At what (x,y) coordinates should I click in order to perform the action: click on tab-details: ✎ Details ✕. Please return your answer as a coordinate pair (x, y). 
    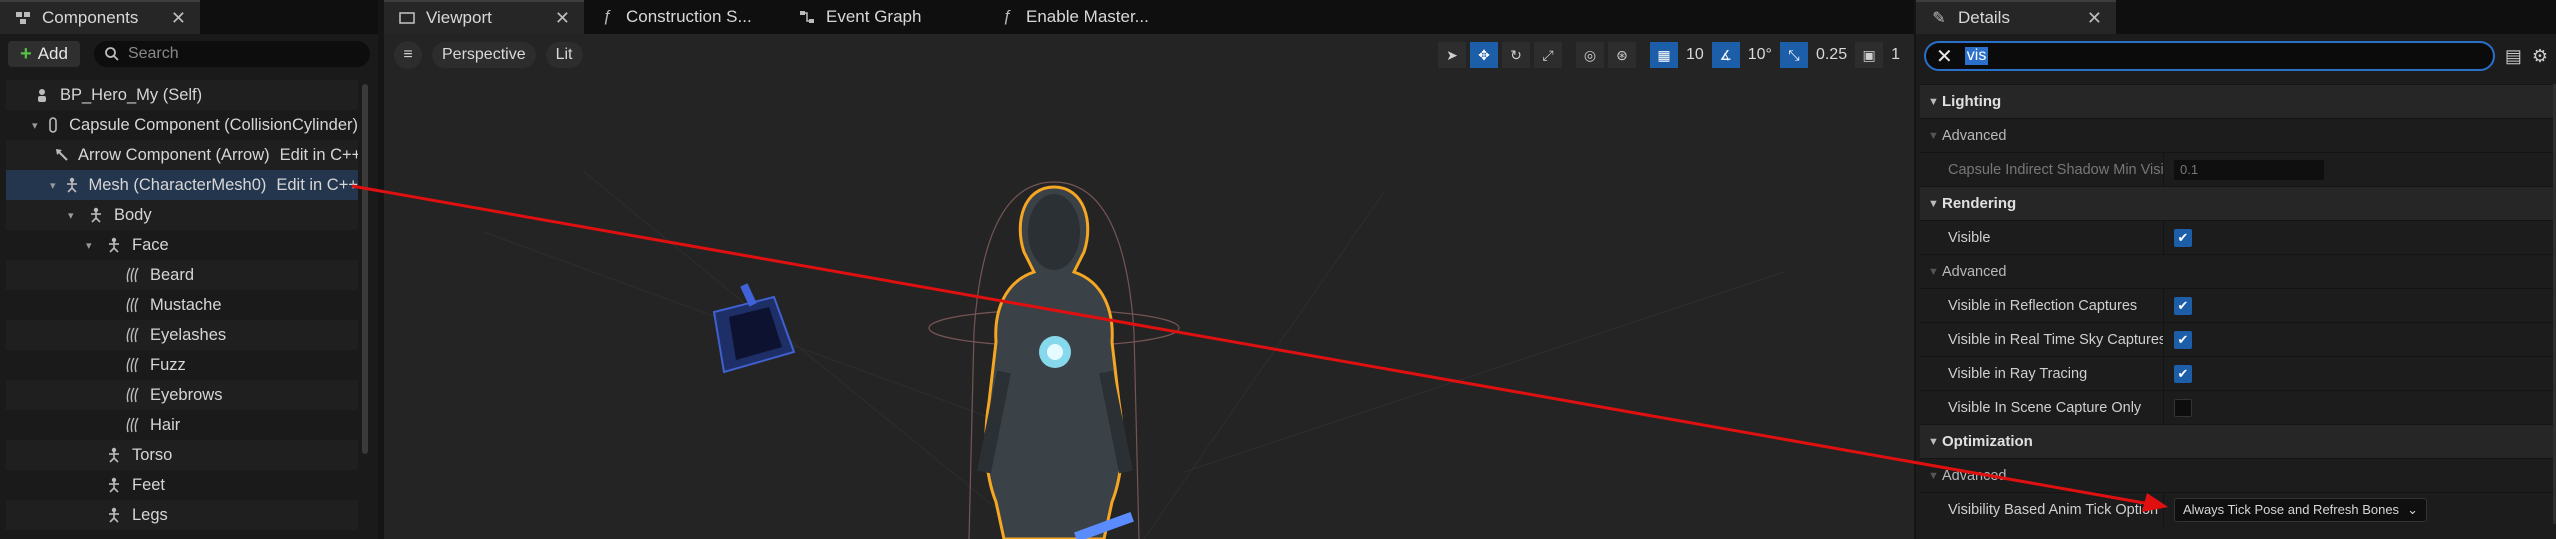
    Looking at the image, I should click on (2016, 17).